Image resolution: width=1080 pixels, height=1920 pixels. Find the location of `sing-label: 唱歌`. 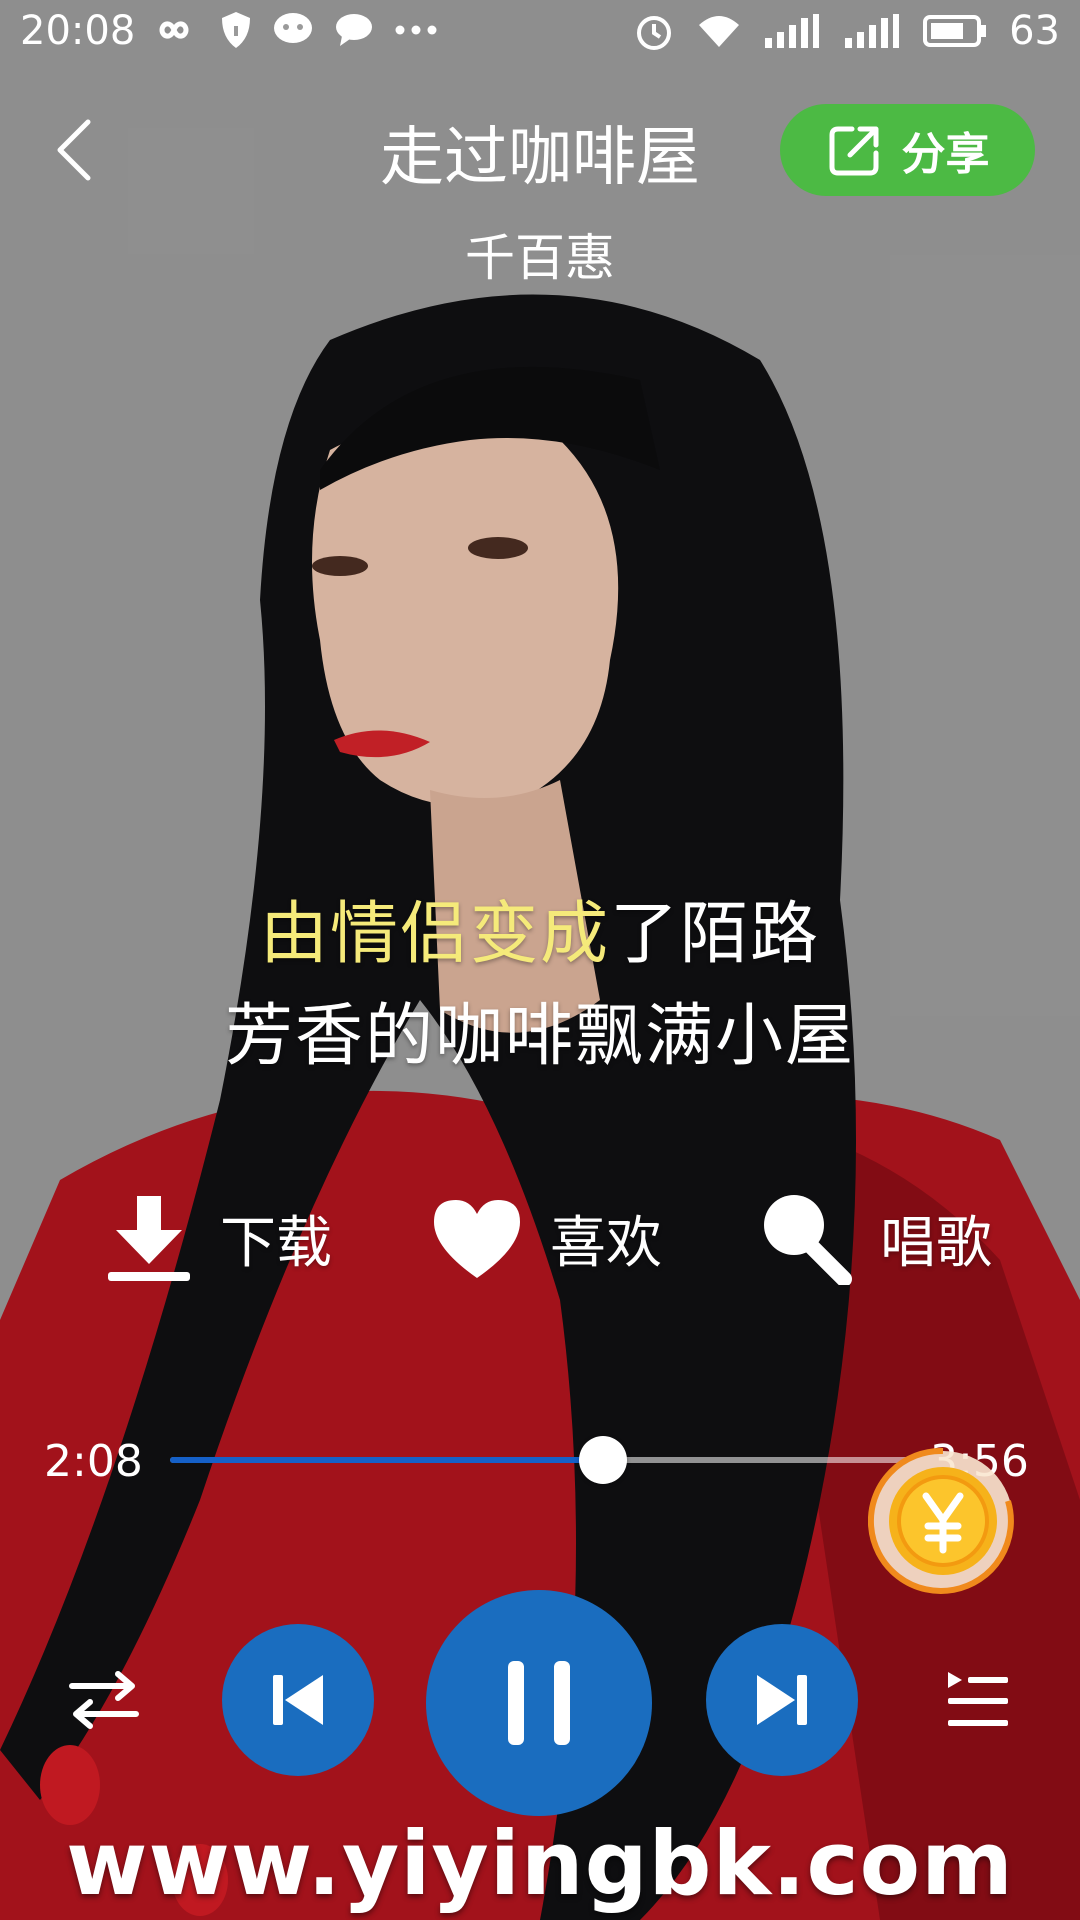

sing-label: 唱歌 is located at coordinates (936, 1243).